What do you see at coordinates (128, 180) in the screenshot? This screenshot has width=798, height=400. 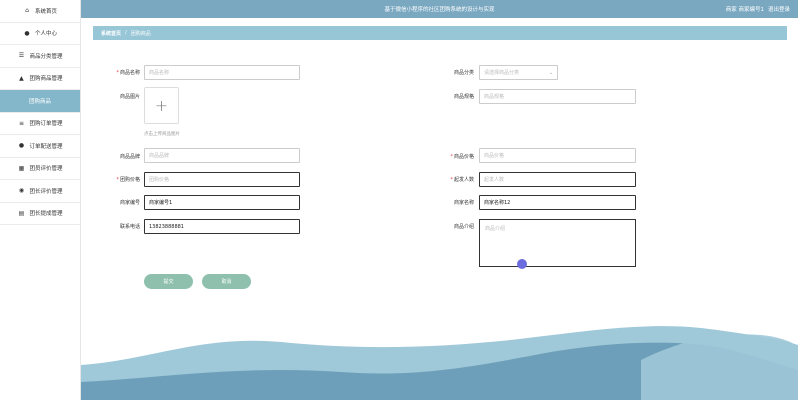 I see `group-price-label: *团购价格` at bounding box center [128, 180].